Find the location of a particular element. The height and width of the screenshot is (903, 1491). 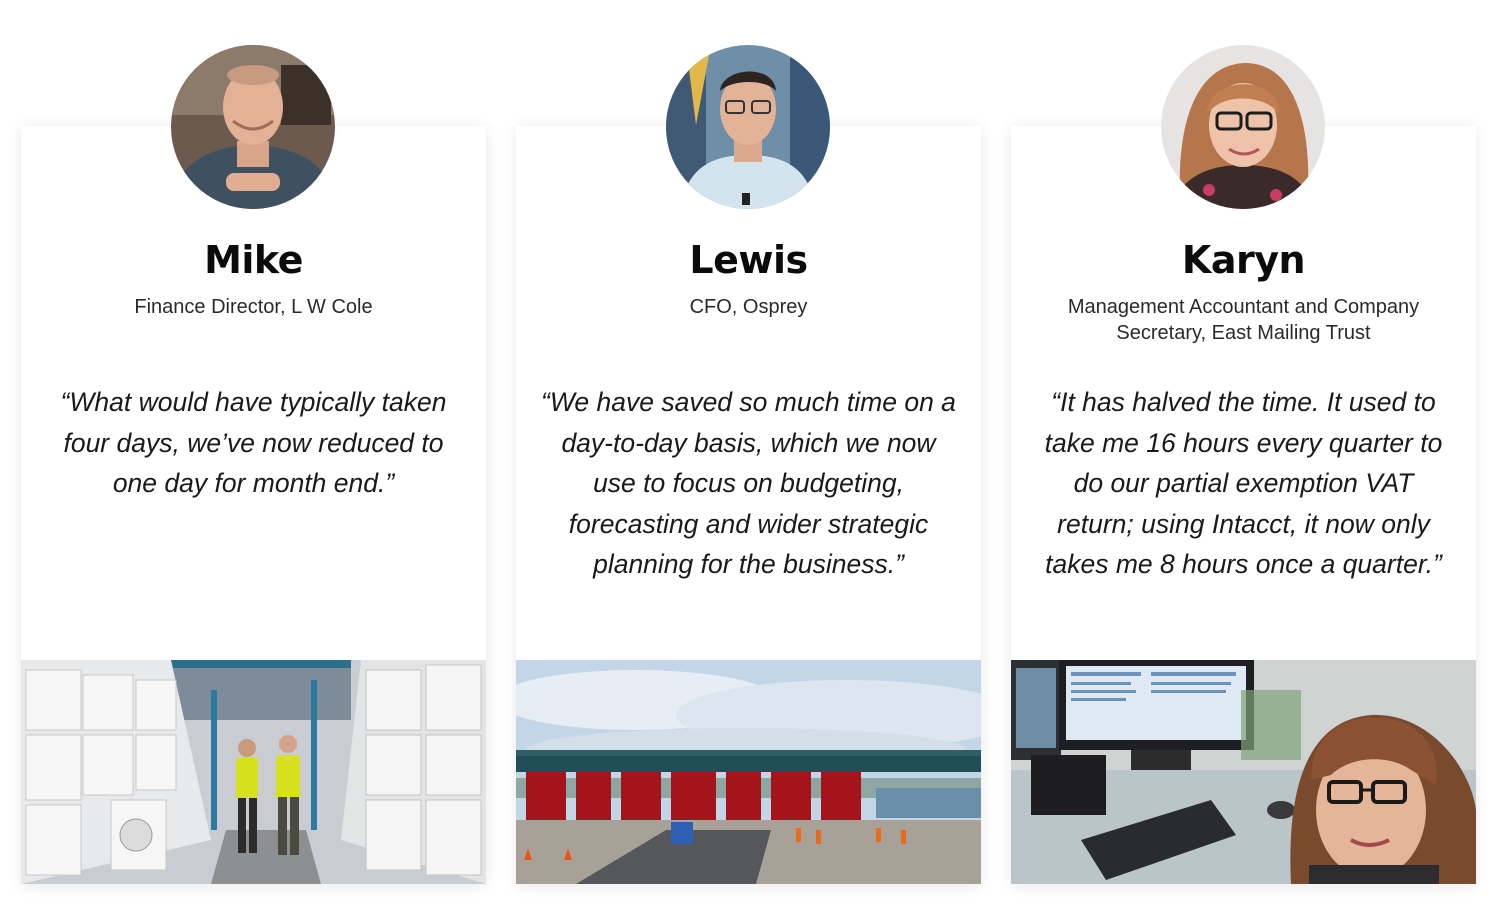

person-name: Lewis is located at coordinates (748, 260).